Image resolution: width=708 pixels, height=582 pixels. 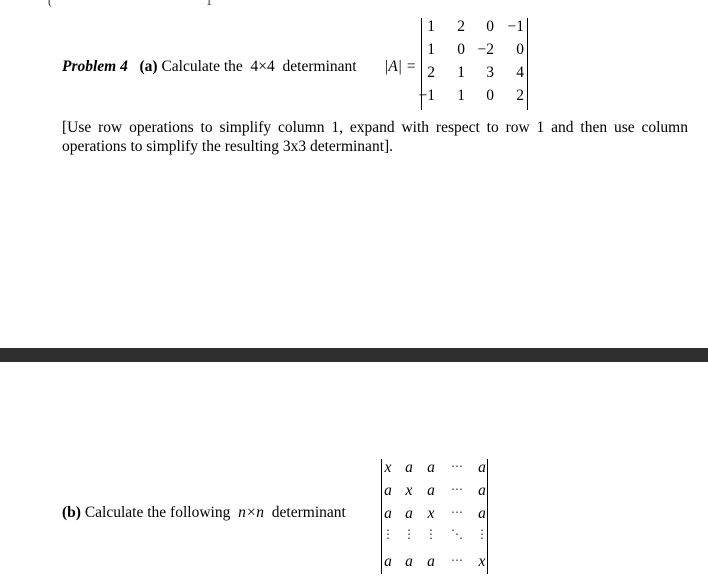 I want to click on matrix-a-cell: −2, so click(x=486, y=49).